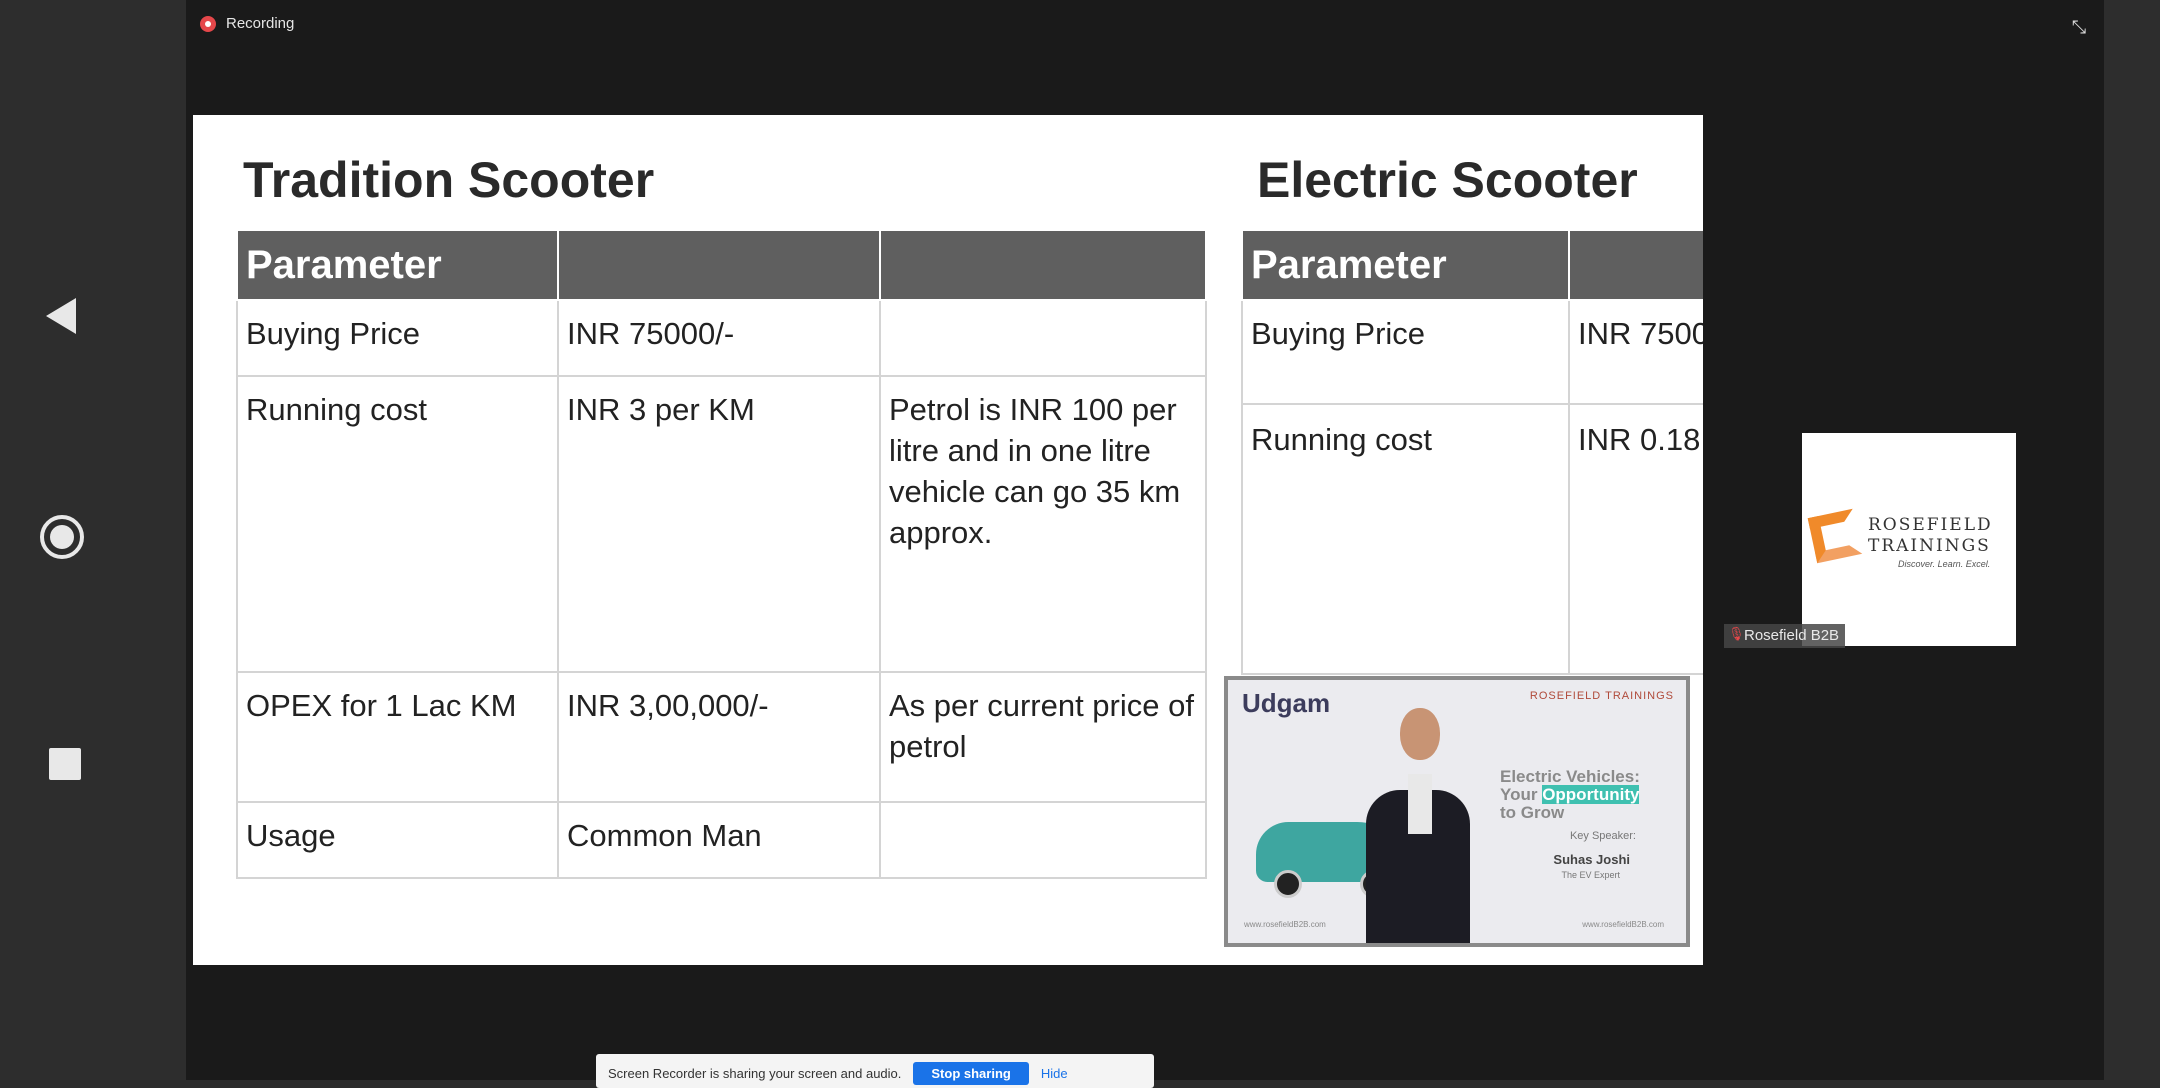 The height and width of the screenshot is (1088, 2160). Describe the element at coordinates (397, 737) in the screenshot. I see `table-cell: OPEX for 1 Lac KM` at that location.